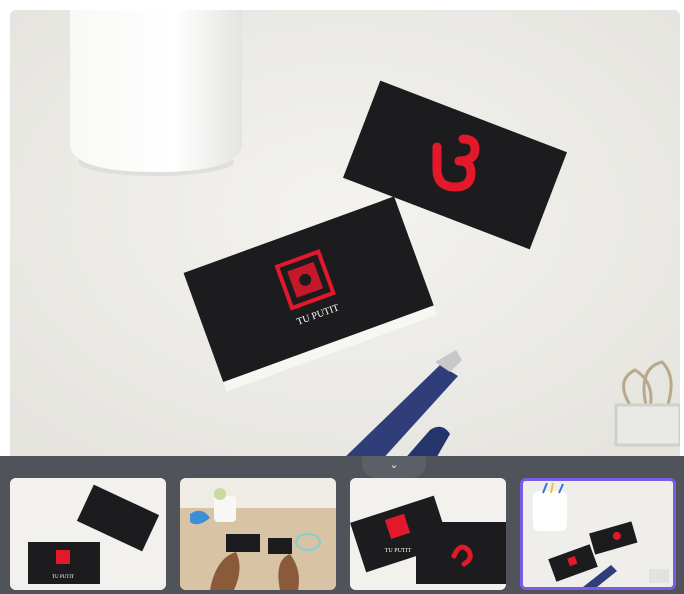  I want to click on thumbnail-1-image: TU PUTIT, so click(88, 534).